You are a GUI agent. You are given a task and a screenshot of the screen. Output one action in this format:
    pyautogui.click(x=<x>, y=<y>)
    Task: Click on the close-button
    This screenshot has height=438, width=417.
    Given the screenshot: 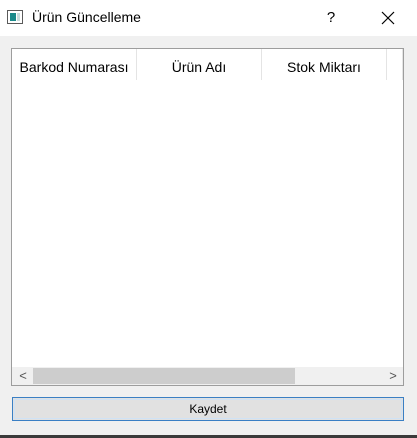 What is the action you would take?
    pyautogui.click(x=388, y=18)
    